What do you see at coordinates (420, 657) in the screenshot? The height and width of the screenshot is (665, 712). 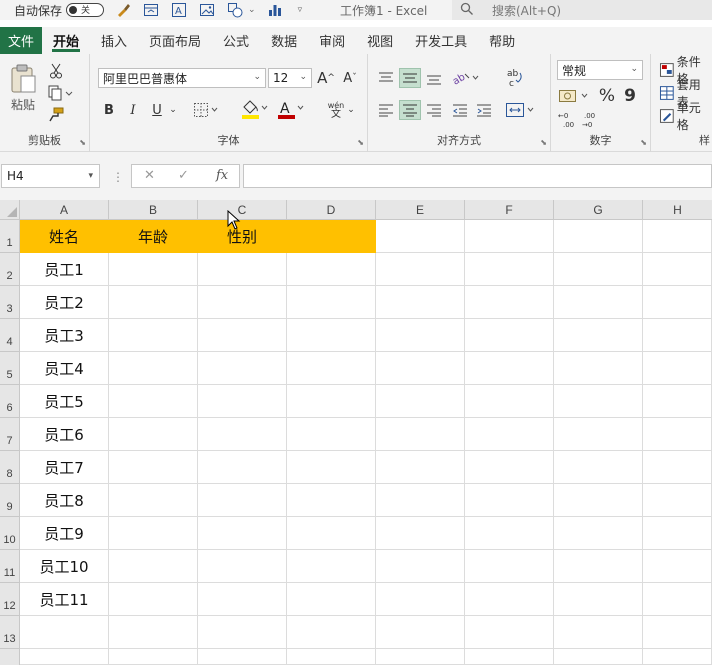 I see `cell-e14` at bounding box center [420, 657].